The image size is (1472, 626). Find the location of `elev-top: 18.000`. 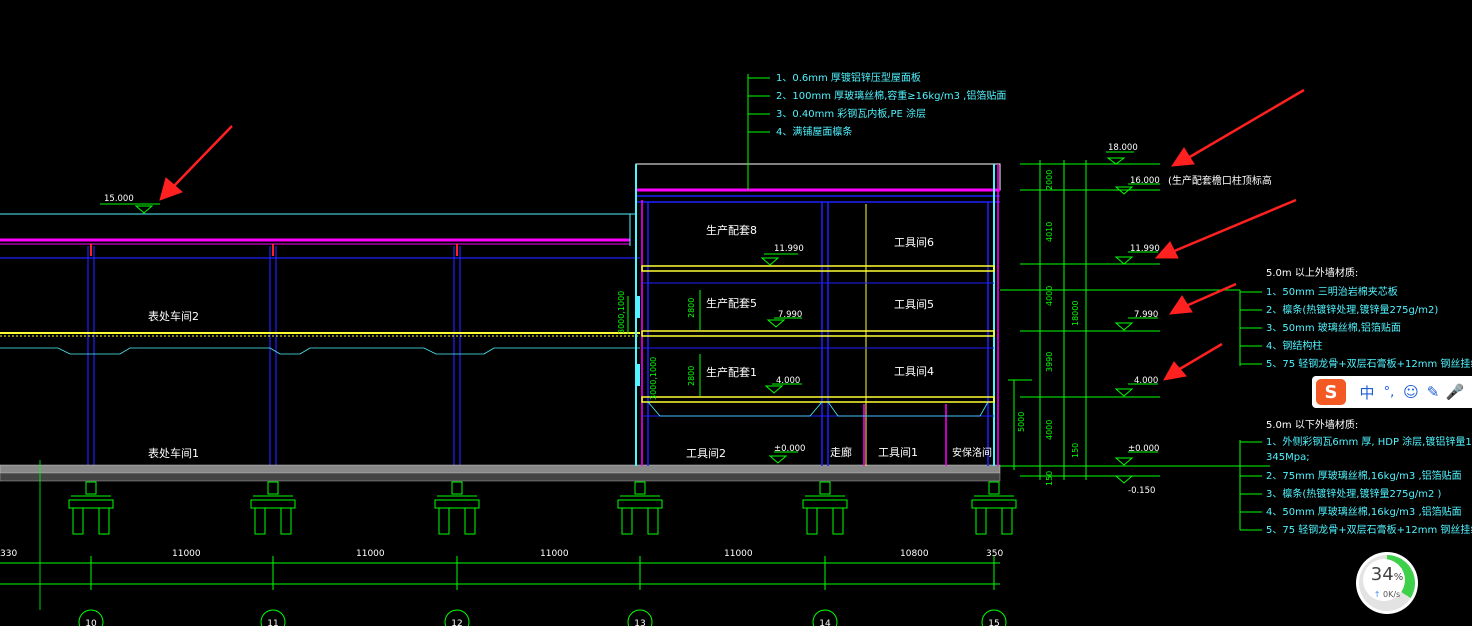

elev-top: 18.000 is located at coordinates (1123, 148).